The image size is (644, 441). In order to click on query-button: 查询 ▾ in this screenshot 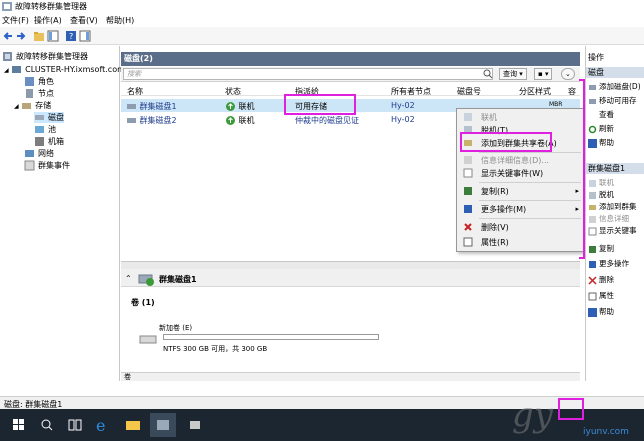, I will do `click(513, 74)`.